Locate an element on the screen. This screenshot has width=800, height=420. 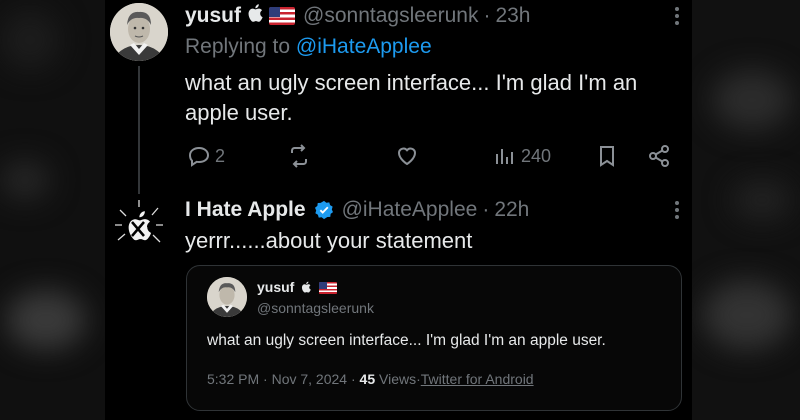
tweet-time: 22h is located at coordinates (511, 210).